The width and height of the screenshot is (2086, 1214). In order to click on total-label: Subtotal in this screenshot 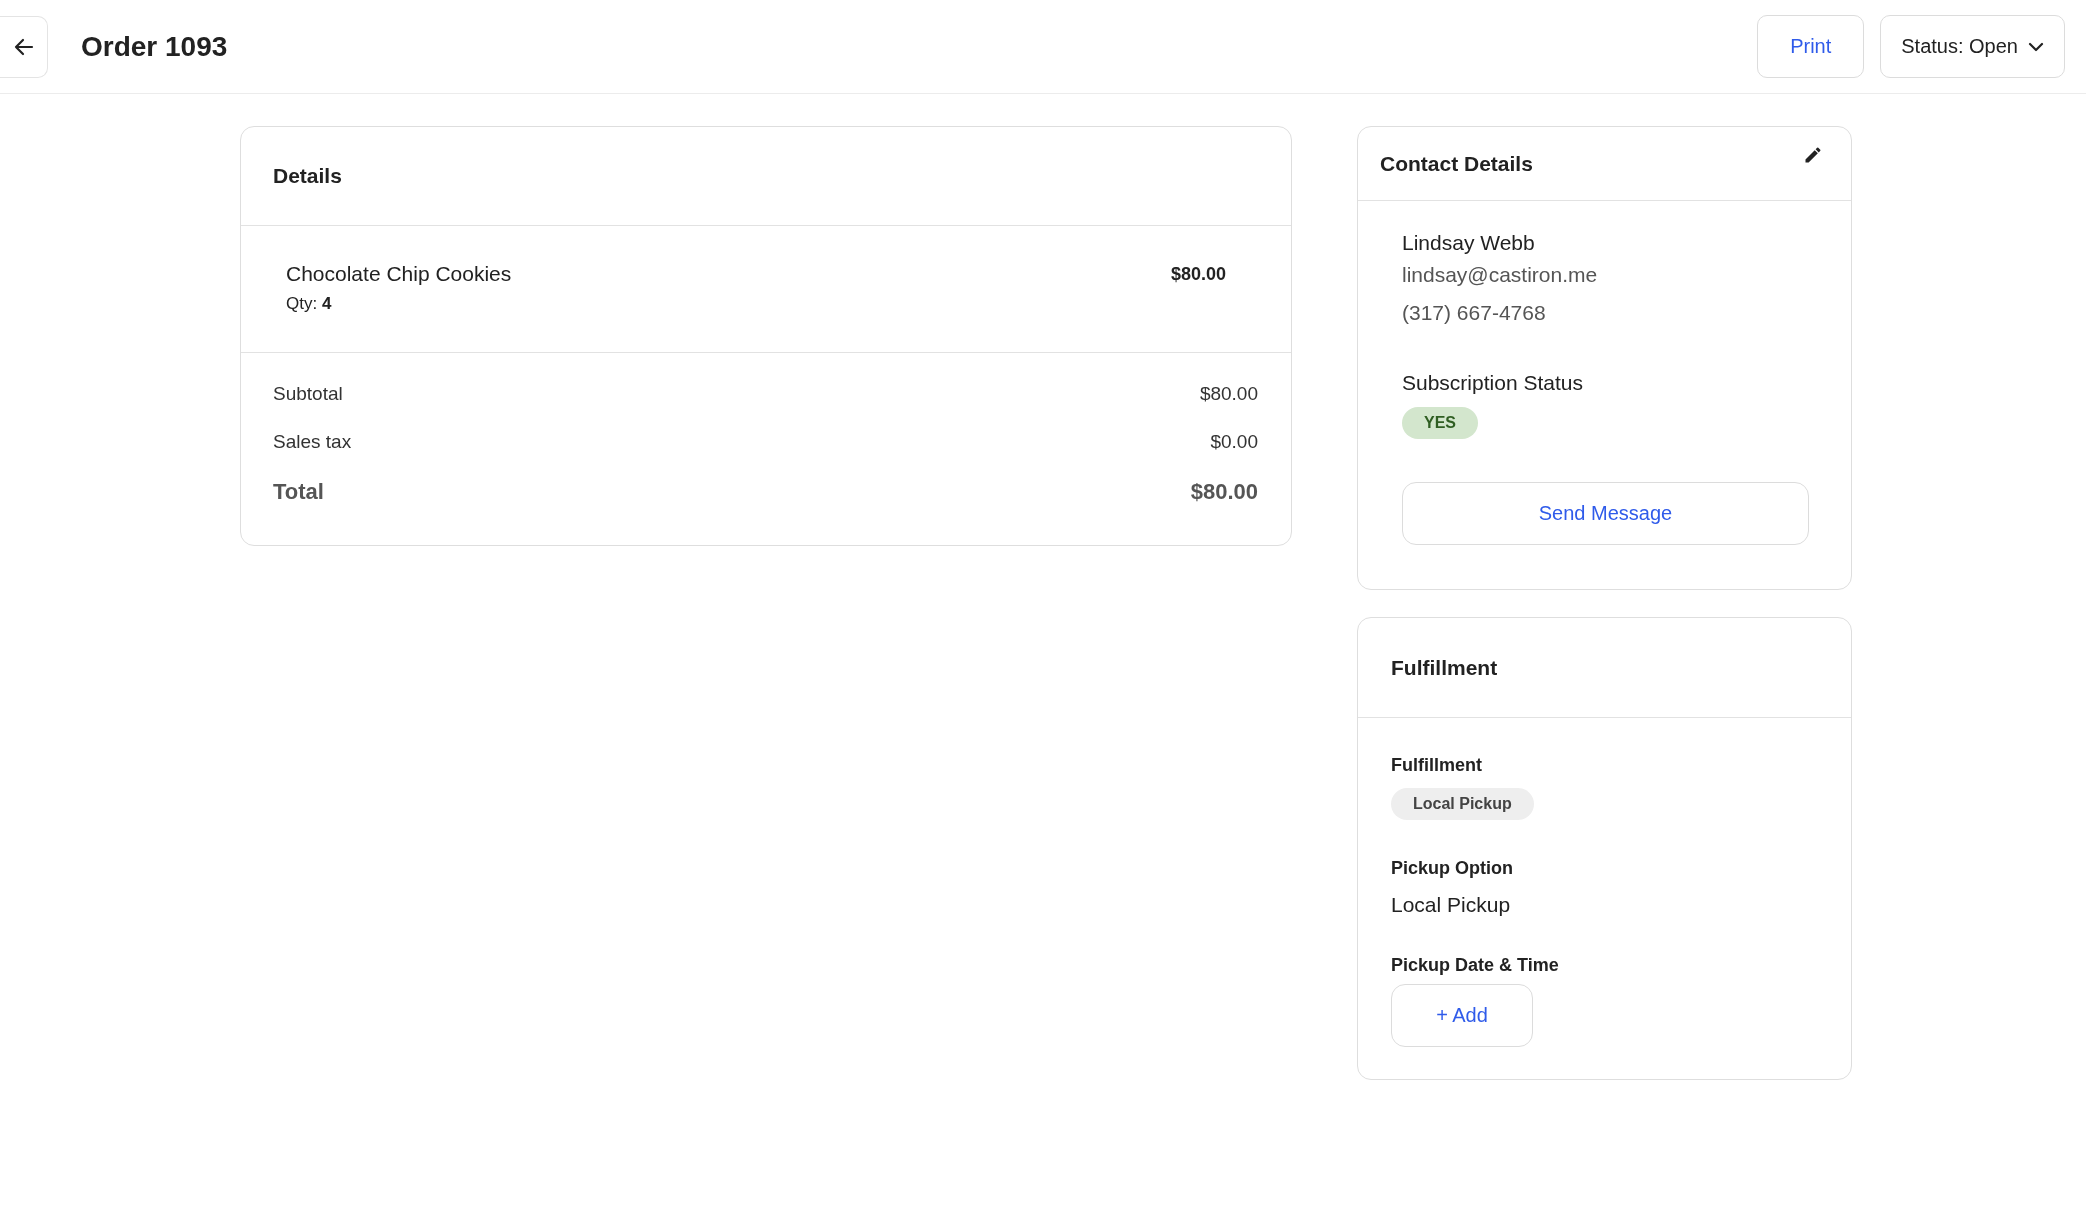, I will do `click(308, 394)`.